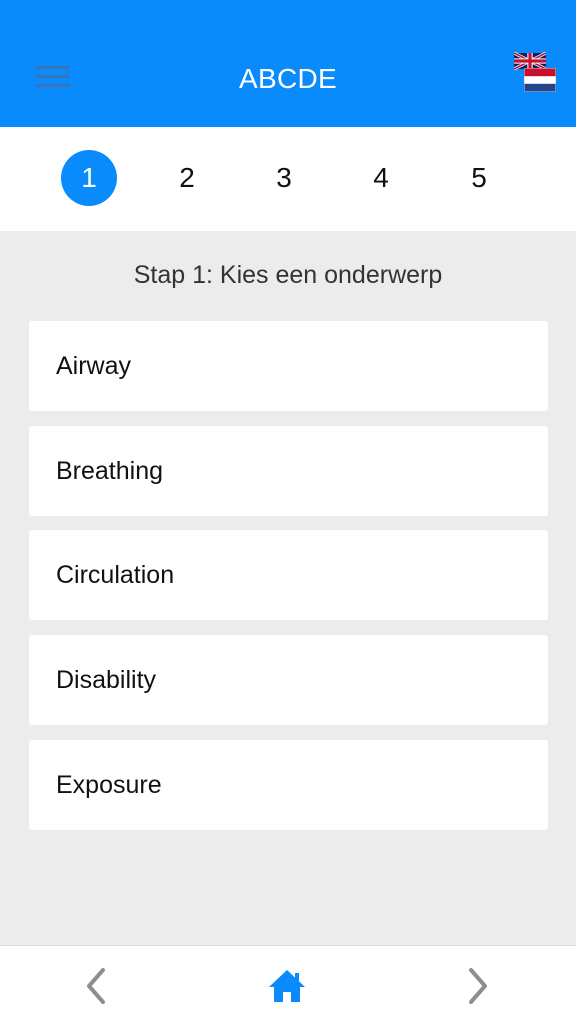 The width and height of the screenshot is (576, 1024). I want to click on back-button, so click(97, 986).